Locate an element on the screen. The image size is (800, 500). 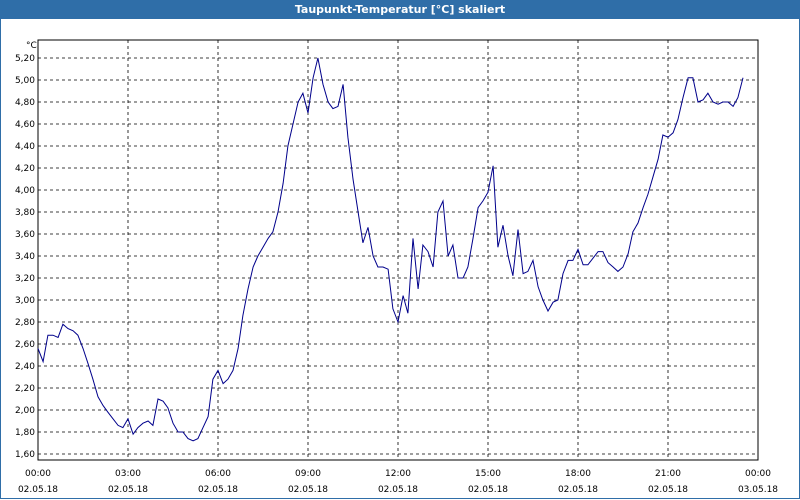
y-tick-label: 3,20 is located at coordinates (25, 279).